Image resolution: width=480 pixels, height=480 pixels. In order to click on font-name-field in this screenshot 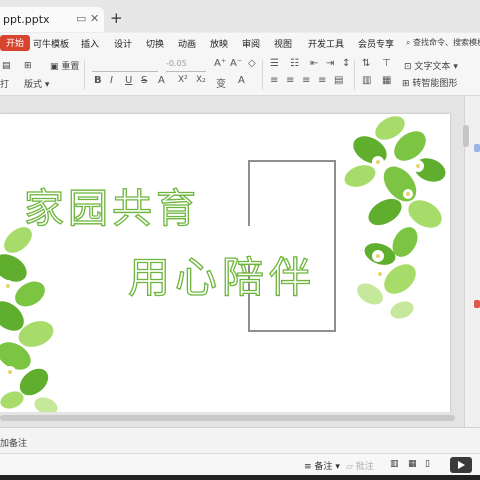, I will do `click(125, 65)`.